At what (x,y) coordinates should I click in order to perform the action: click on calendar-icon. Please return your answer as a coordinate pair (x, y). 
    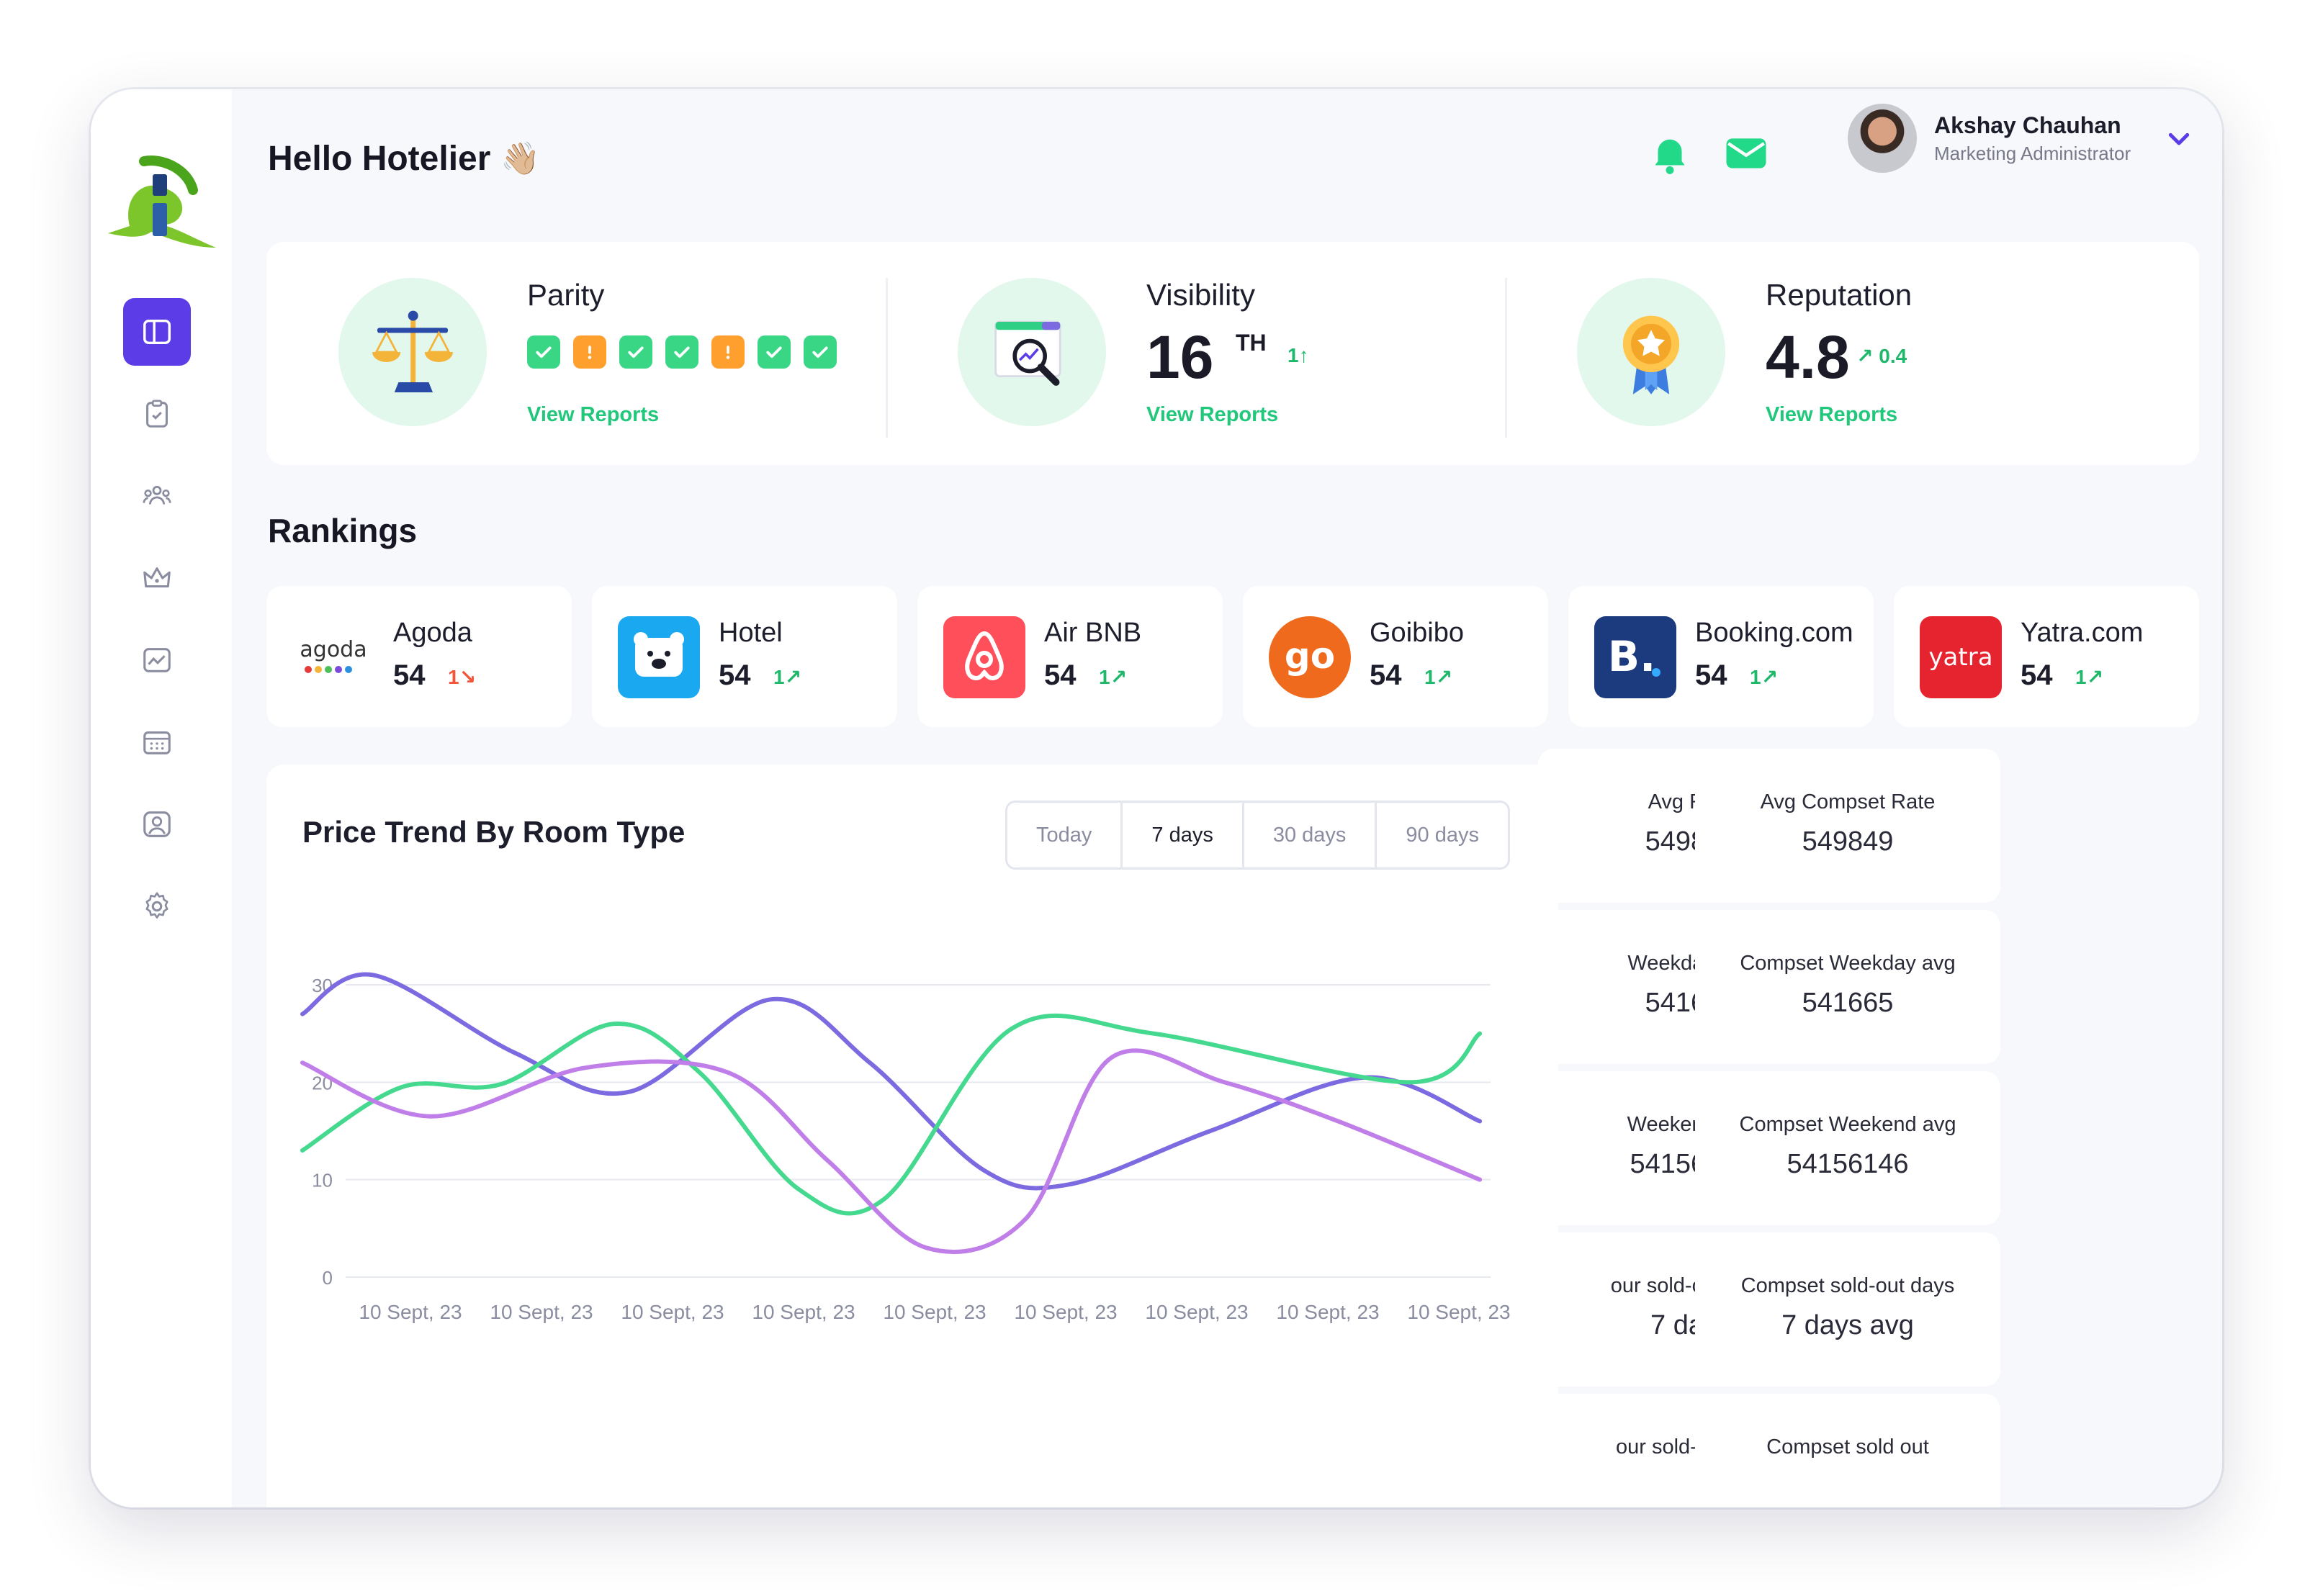
    Looking at the image, I should click on (157, 742).